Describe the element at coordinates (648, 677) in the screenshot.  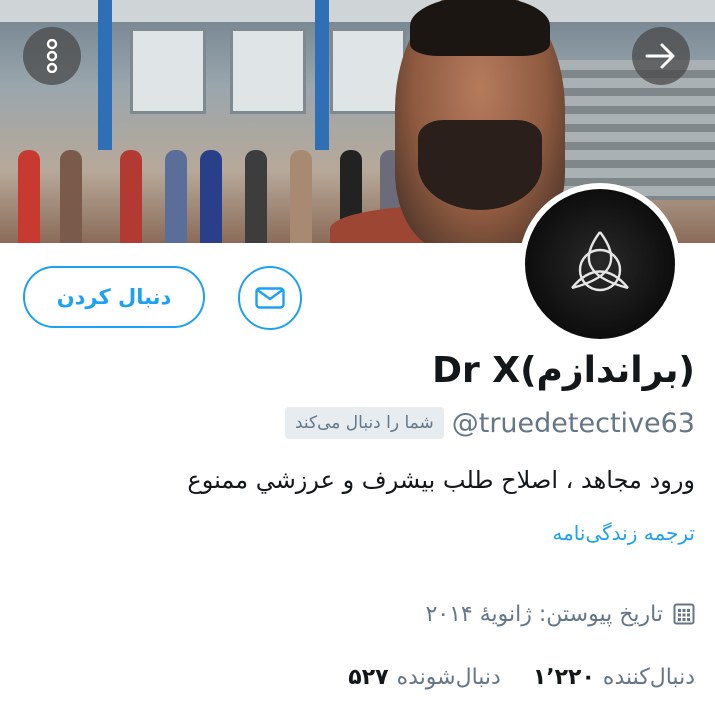
I see `followers-label: دنبال‌کننده` at that location.